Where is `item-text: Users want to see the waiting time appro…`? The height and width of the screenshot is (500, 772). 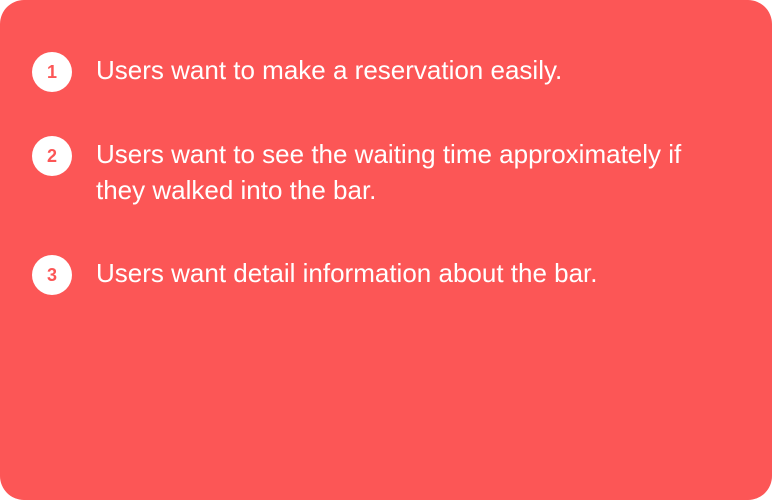 item-text: Users want to see the waiting time appro… is located at coordinates (389, 172).